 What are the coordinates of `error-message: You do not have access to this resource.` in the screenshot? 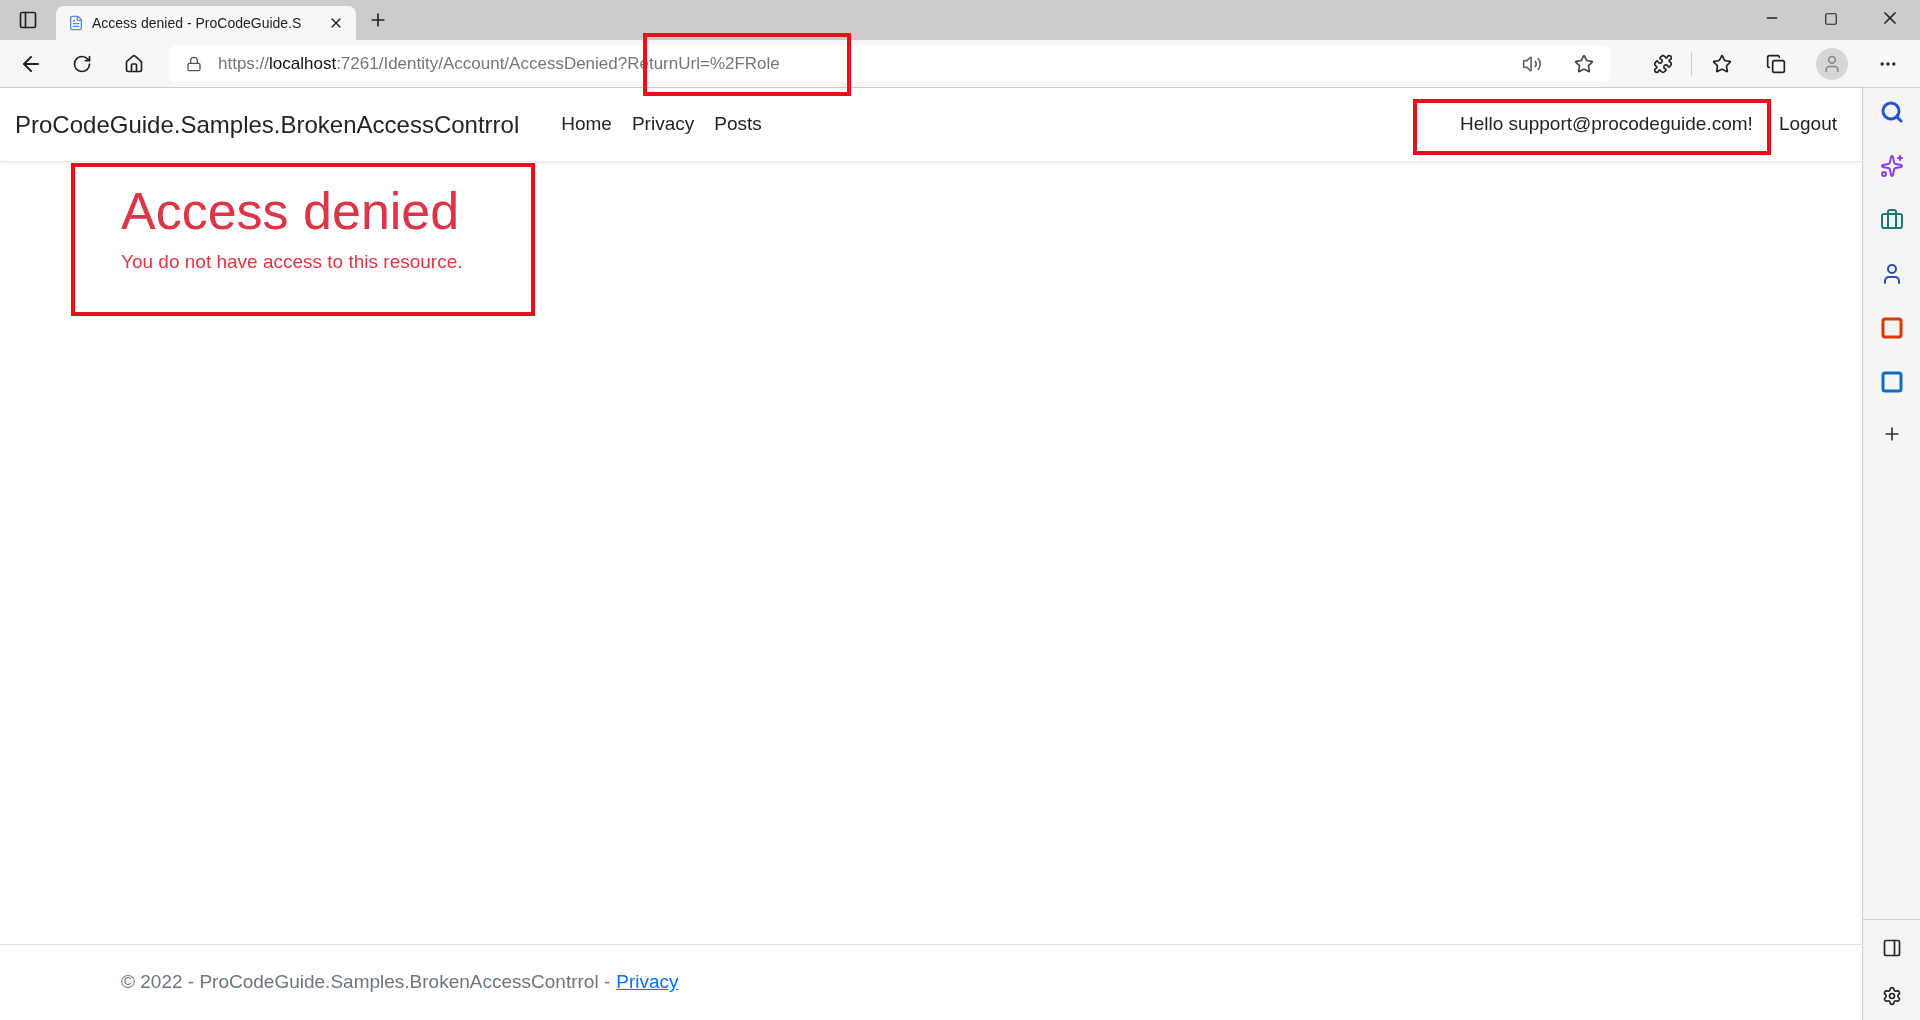 It's located at (292, 262).